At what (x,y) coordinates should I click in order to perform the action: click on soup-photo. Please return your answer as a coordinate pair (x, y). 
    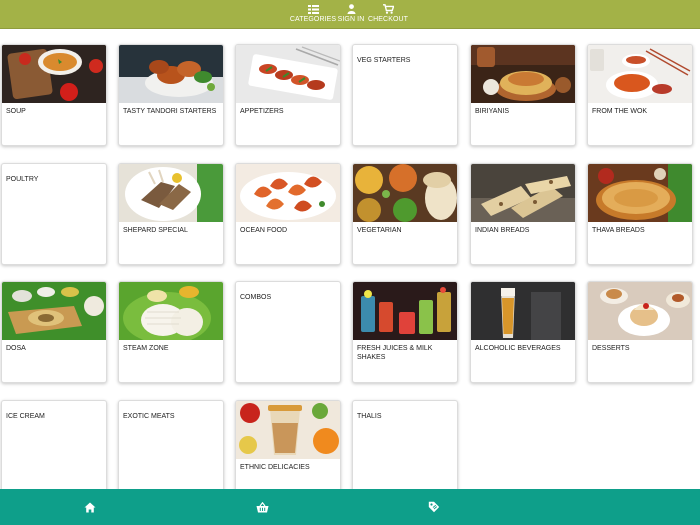
    Looking at the image, I should click on (54, 74).